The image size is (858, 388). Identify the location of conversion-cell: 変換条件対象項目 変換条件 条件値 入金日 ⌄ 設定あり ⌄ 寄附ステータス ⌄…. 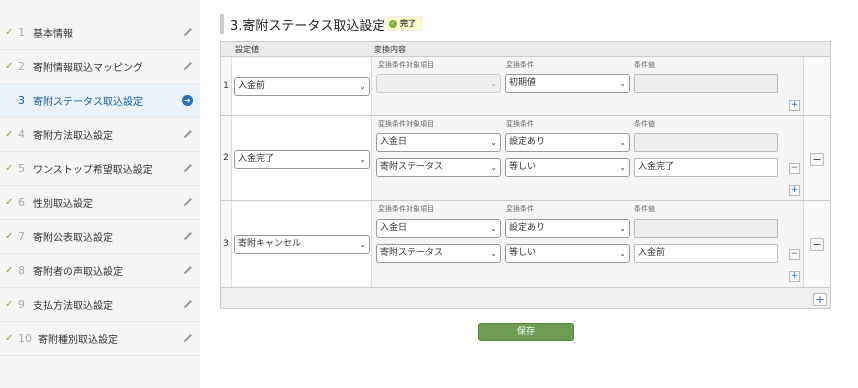
(588, 244).